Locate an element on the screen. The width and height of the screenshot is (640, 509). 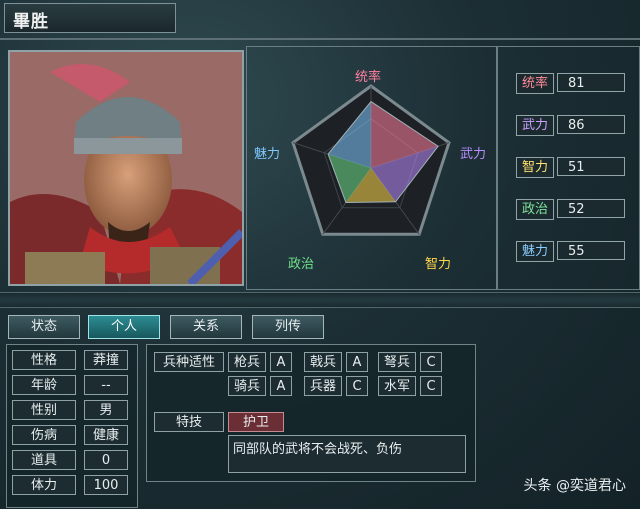
personal-label-injury: 伤病 is located at coordinates (44, 435).